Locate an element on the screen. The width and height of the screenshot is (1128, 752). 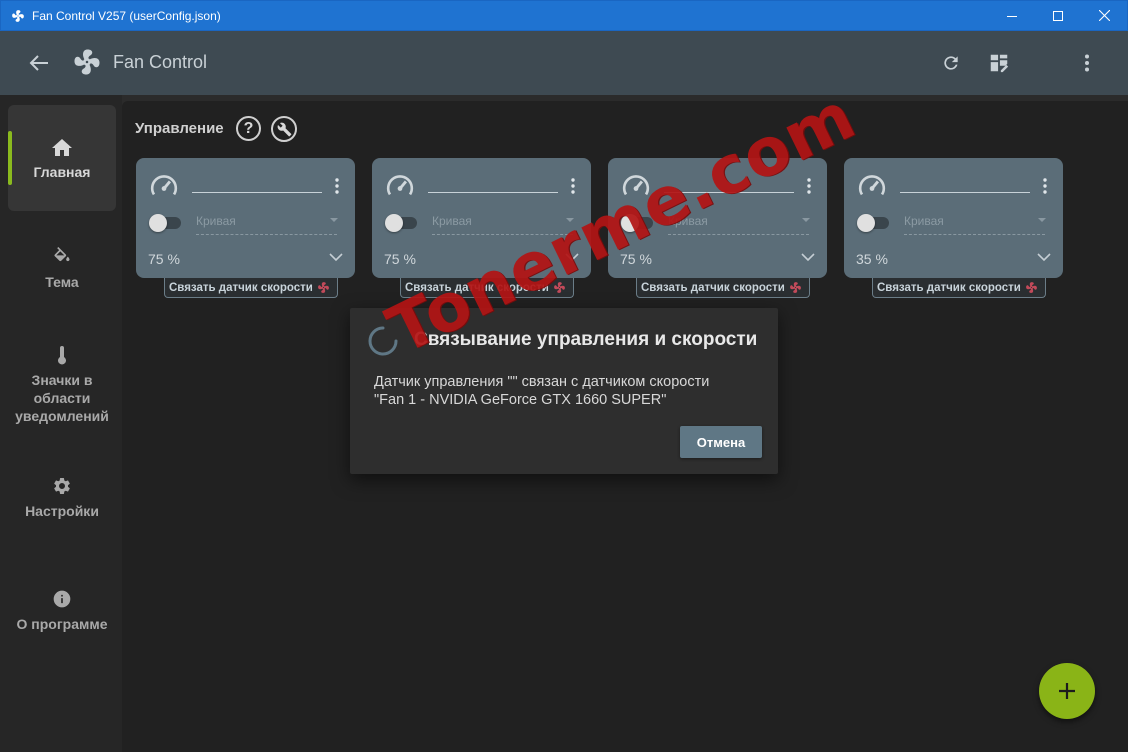
add-button is located at coordinates (1067, 691).